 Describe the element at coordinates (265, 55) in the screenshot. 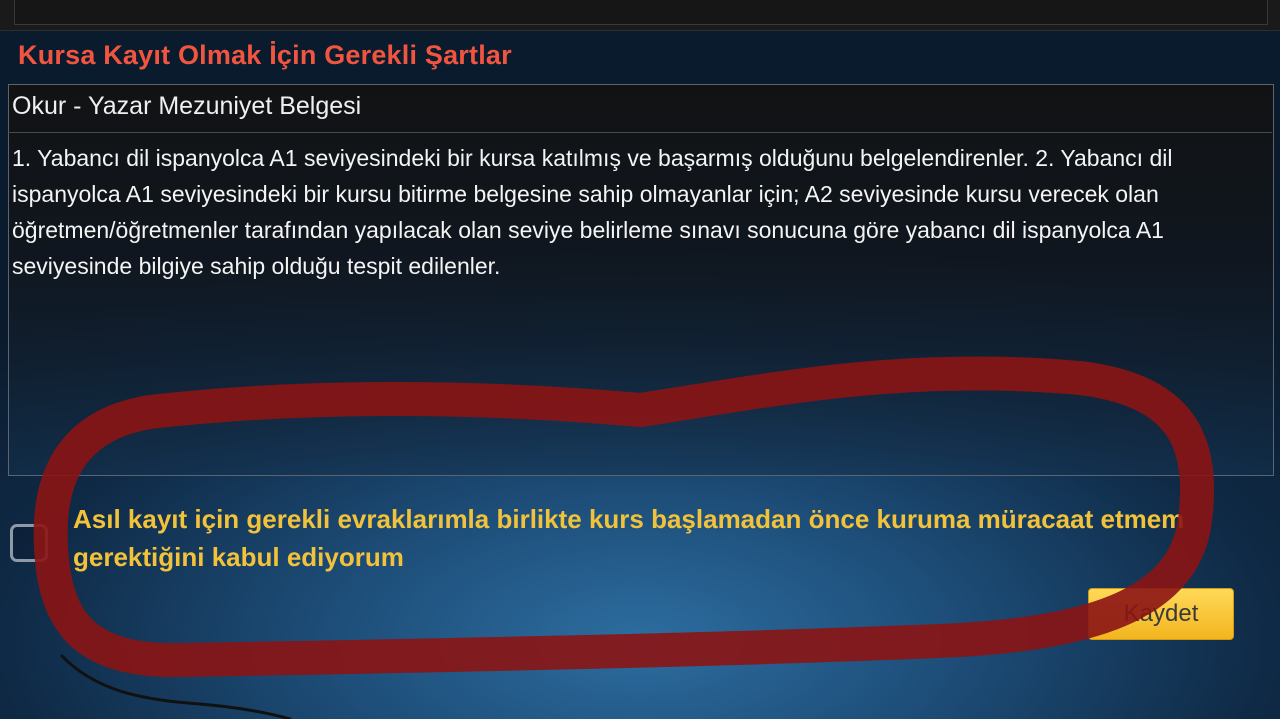

I see `section-title: Kursa Kayıt Olmak İçin Gerekli Şartlar` at that location.